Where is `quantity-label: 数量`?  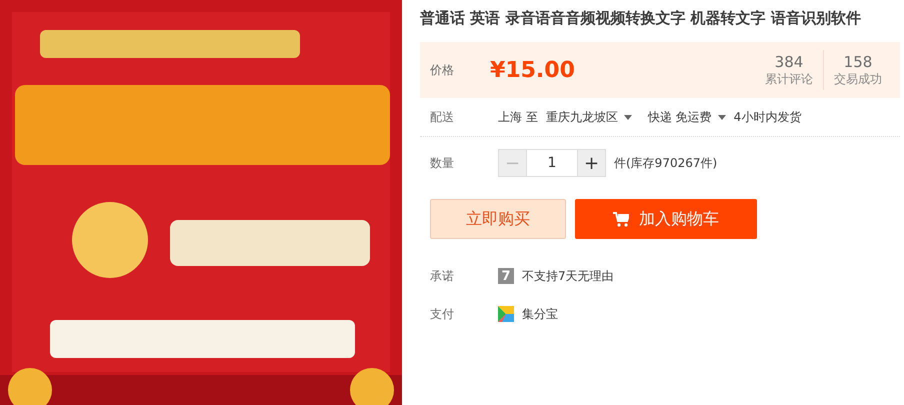 quantity-label: 数量 is located at coordinates (442, 163).